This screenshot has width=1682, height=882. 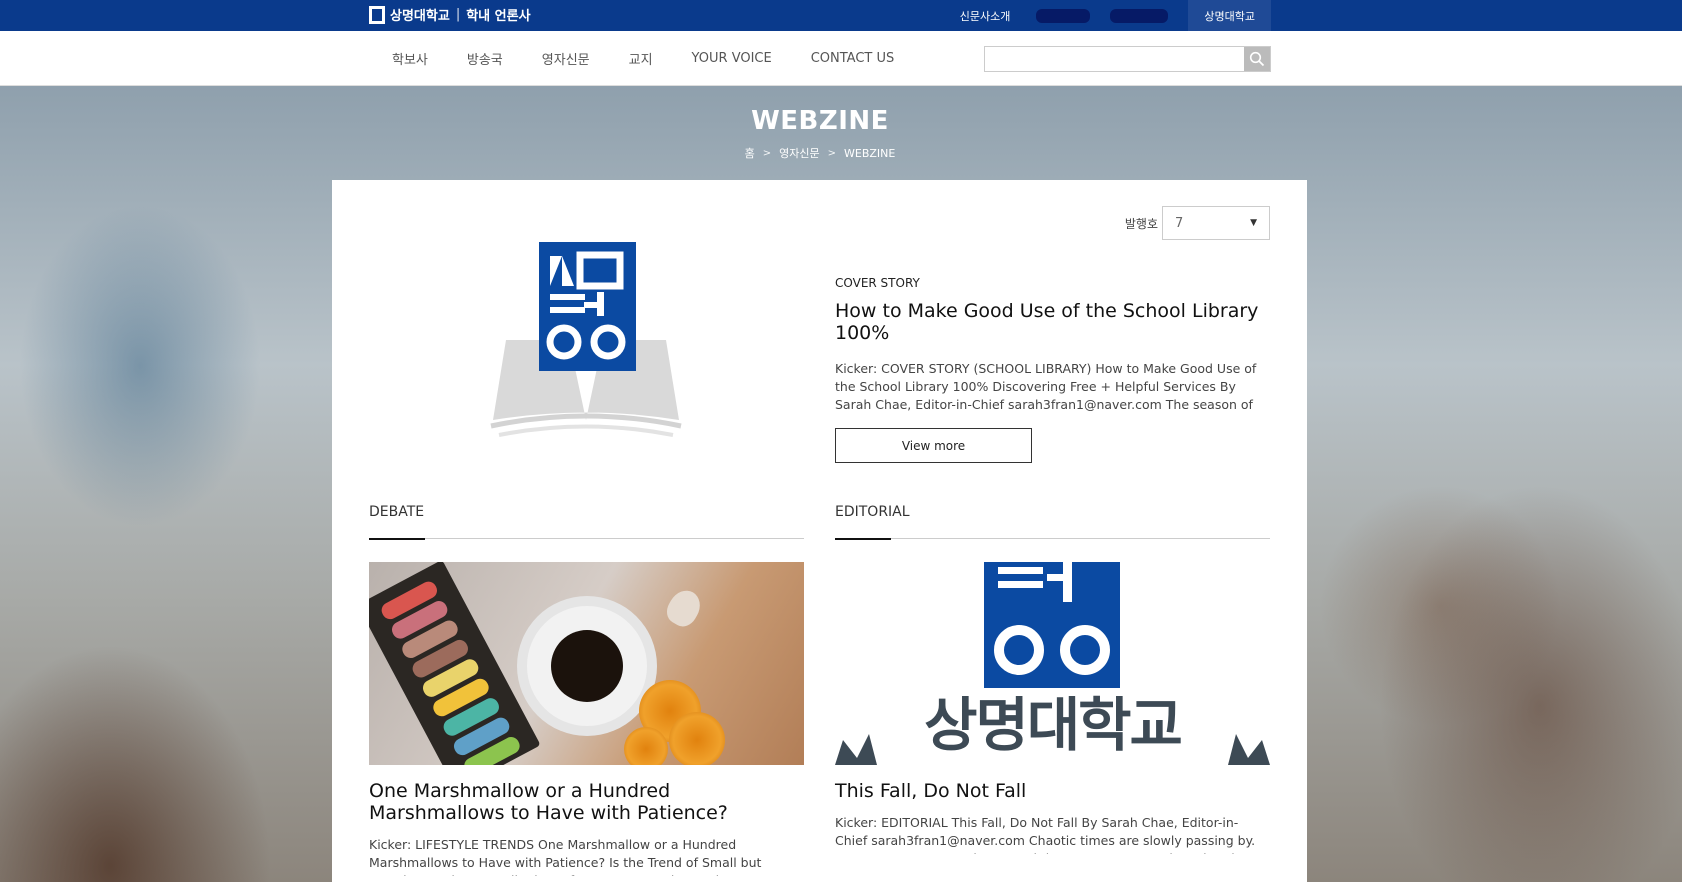 I want to click on caret-down-icon: ▼, so click(x=1253, y=223).